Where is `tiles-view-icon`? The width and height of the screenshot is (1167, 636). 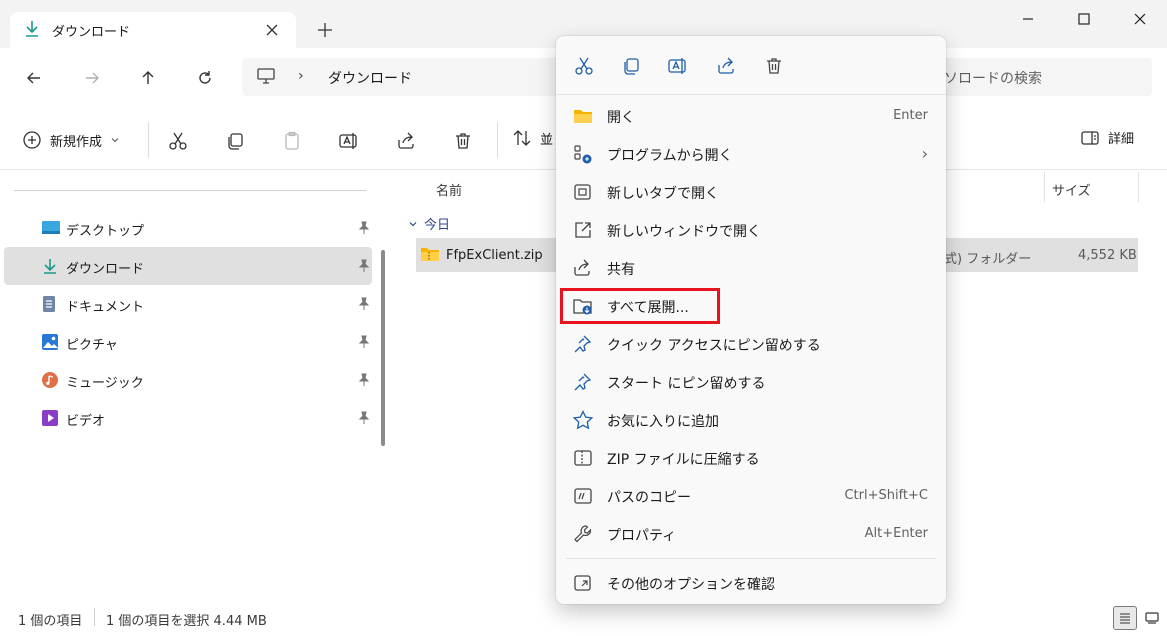 tiles-view-icon is located at coordinates (1152, 618).